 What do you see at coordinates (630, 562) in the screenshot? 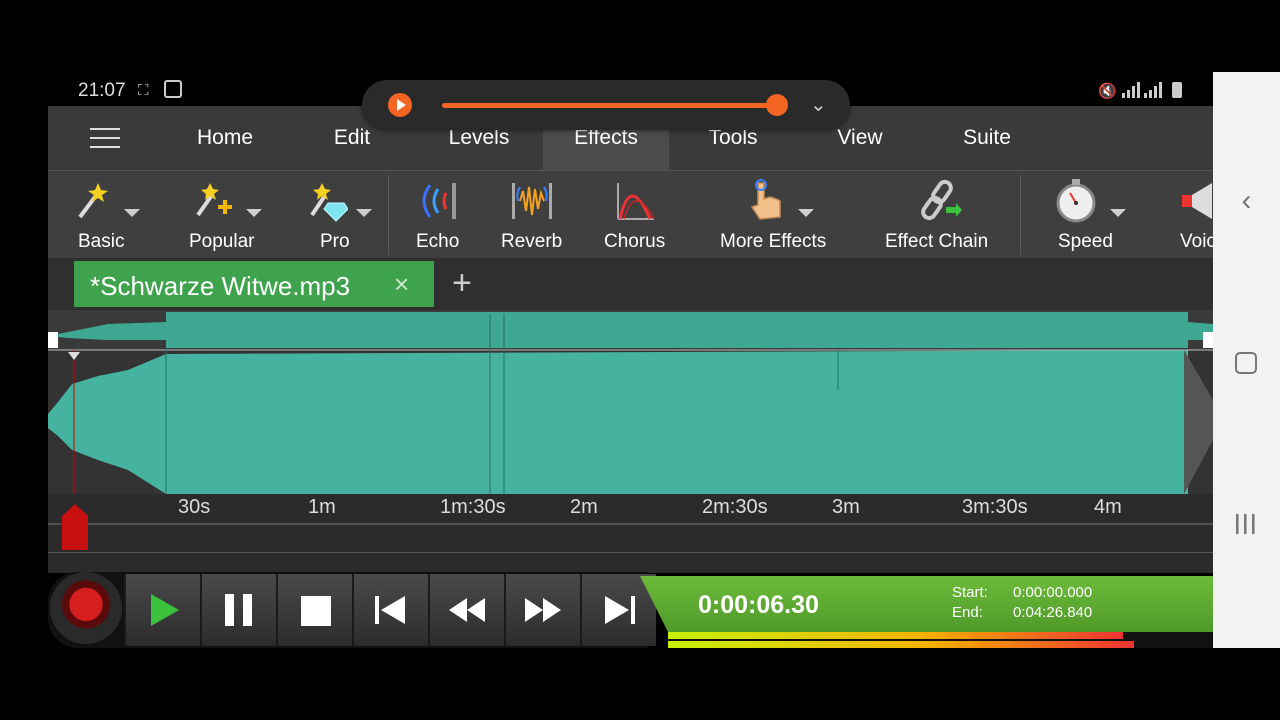
I see `scroll-area` at bounding box center [630, 562].